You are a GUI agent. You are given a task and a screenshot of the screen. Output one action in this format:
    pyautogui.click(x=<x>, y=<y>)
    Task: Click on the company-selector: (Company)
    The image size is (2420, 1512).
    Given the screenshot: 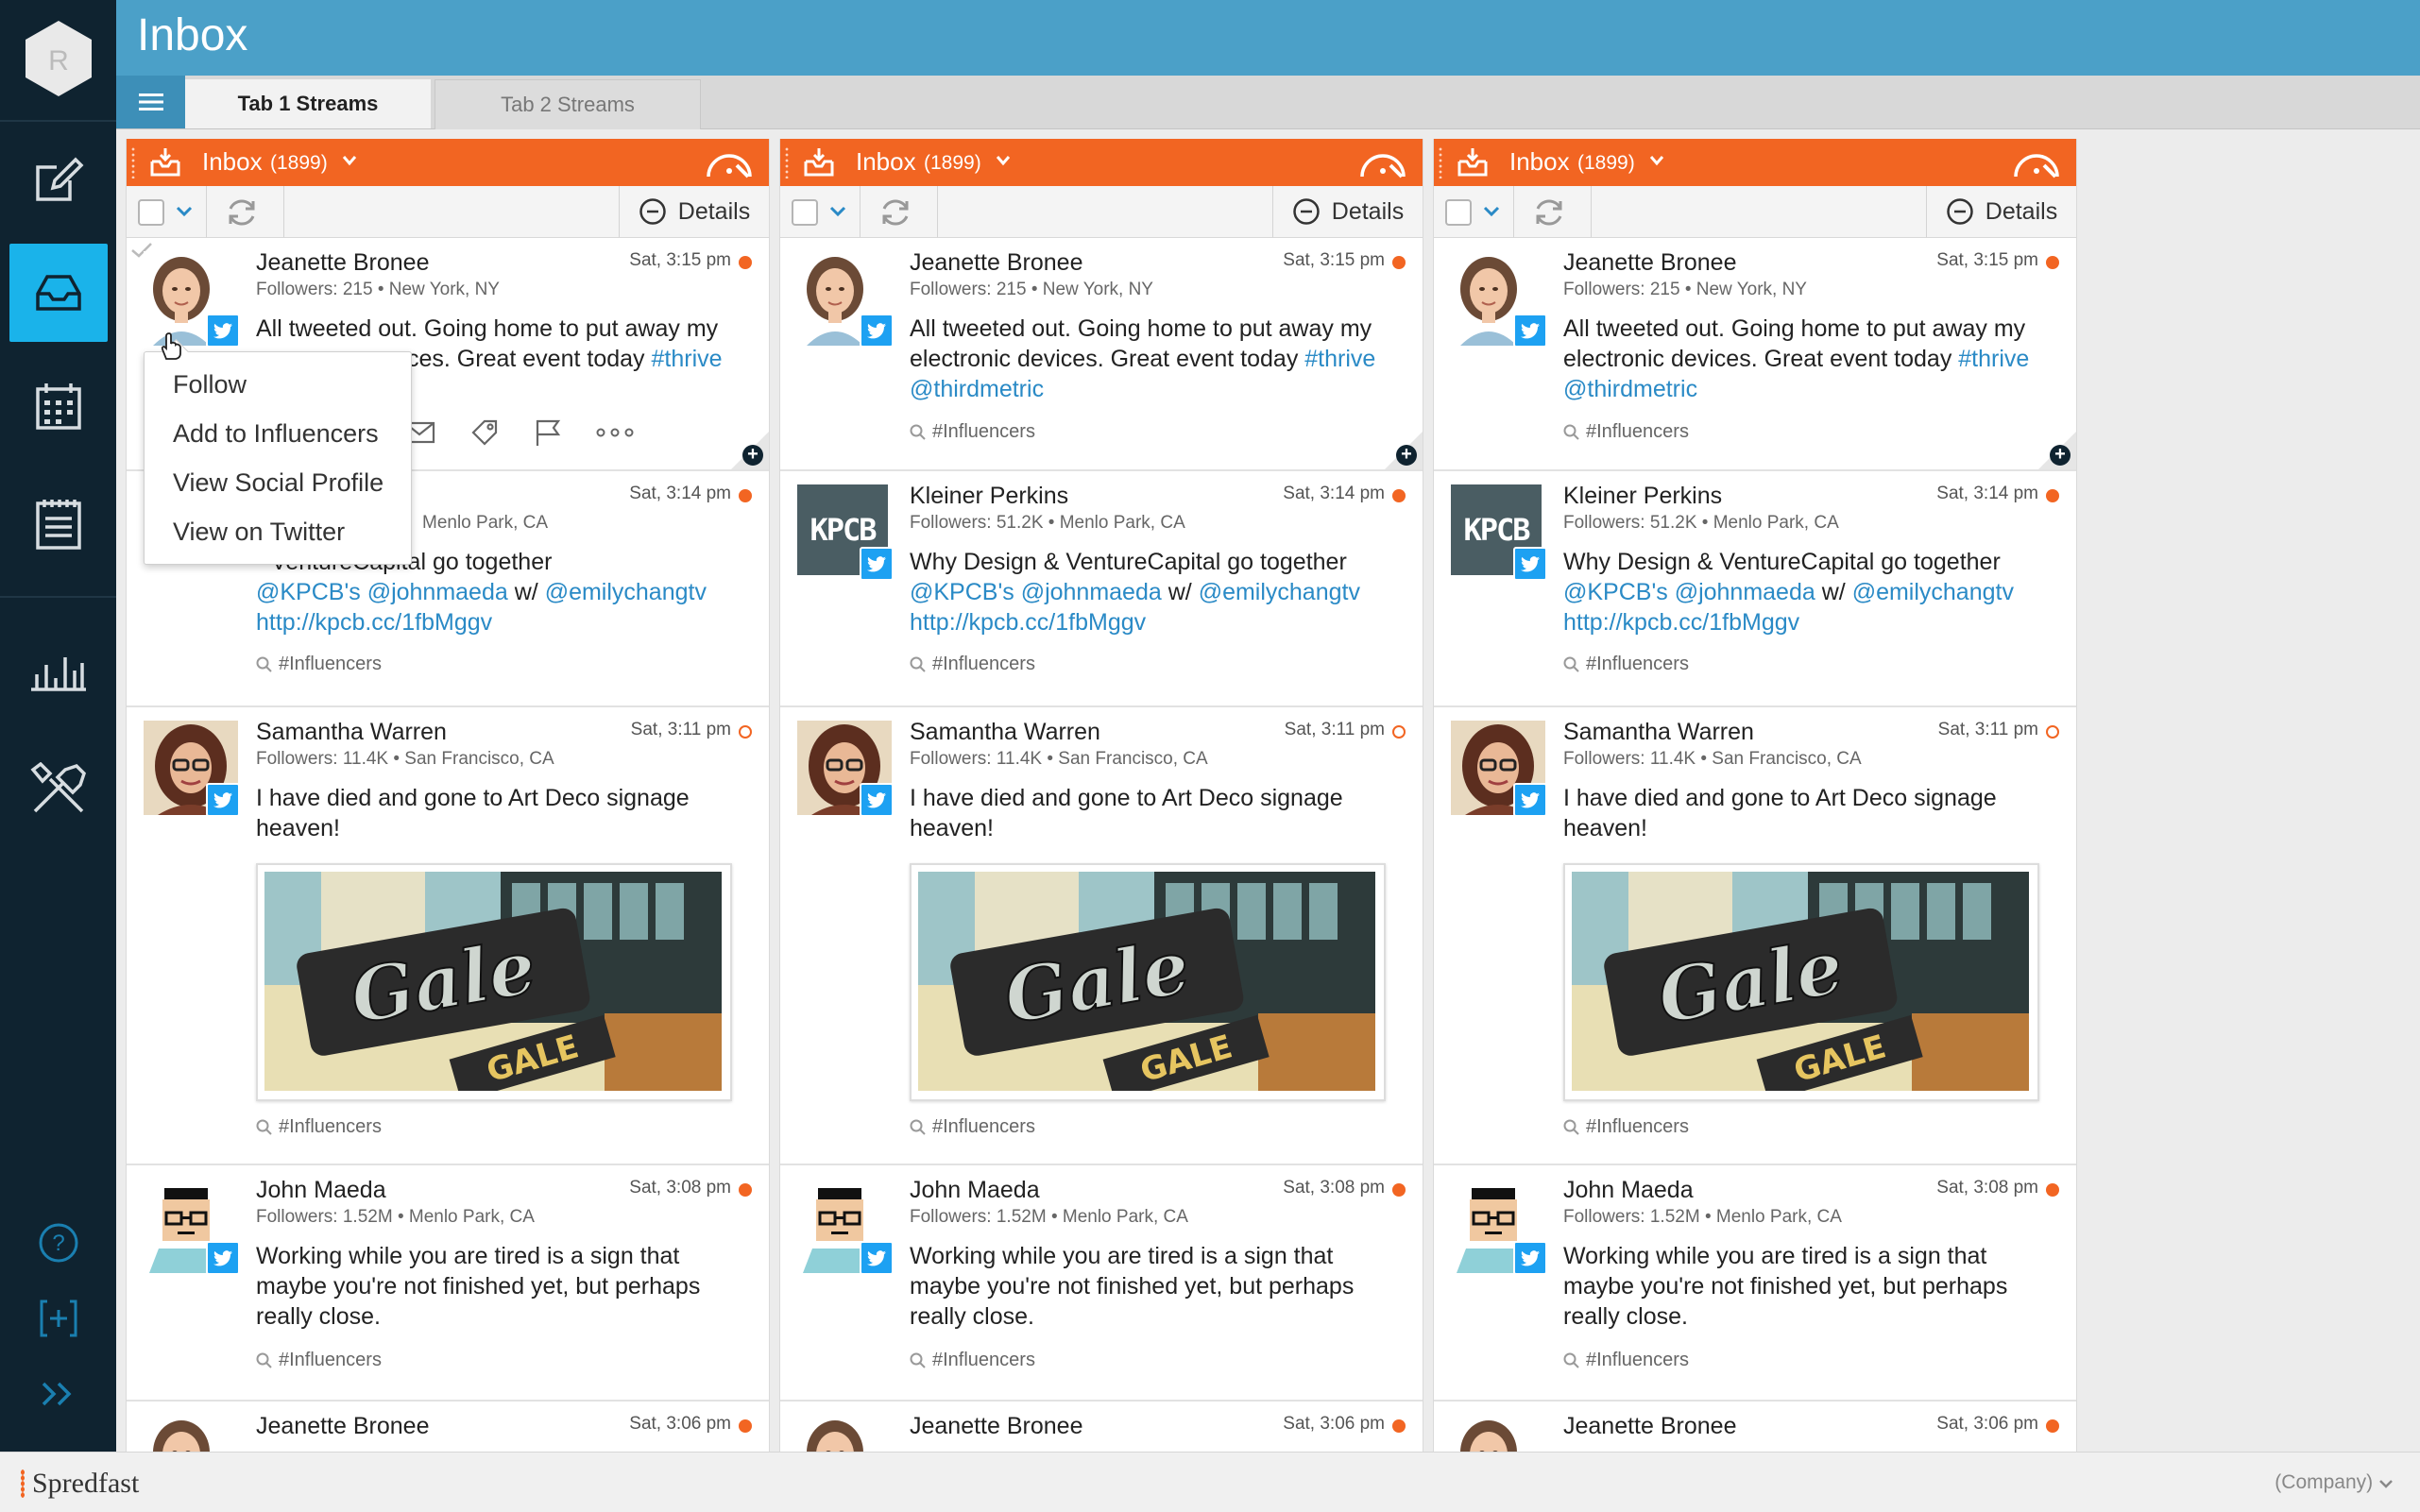 What is the action you would take?
    pyautogui.click(x=2334, y=1482)
    